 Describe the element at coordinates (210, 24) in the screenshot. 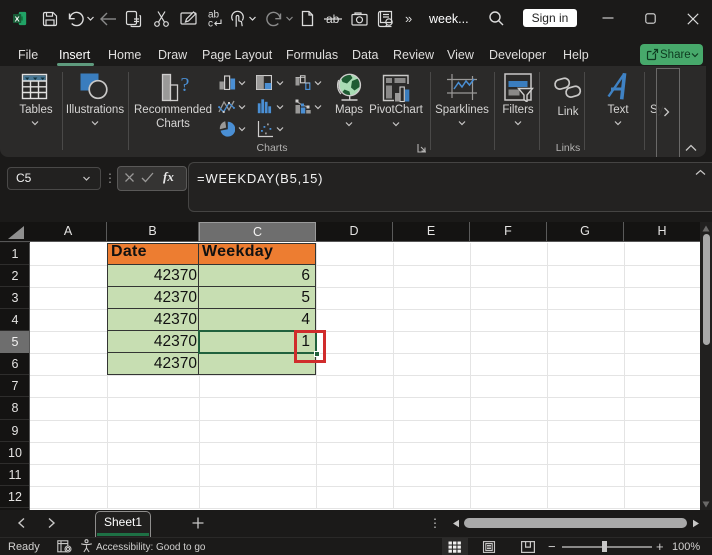

I see `svg-text: c` at that location.